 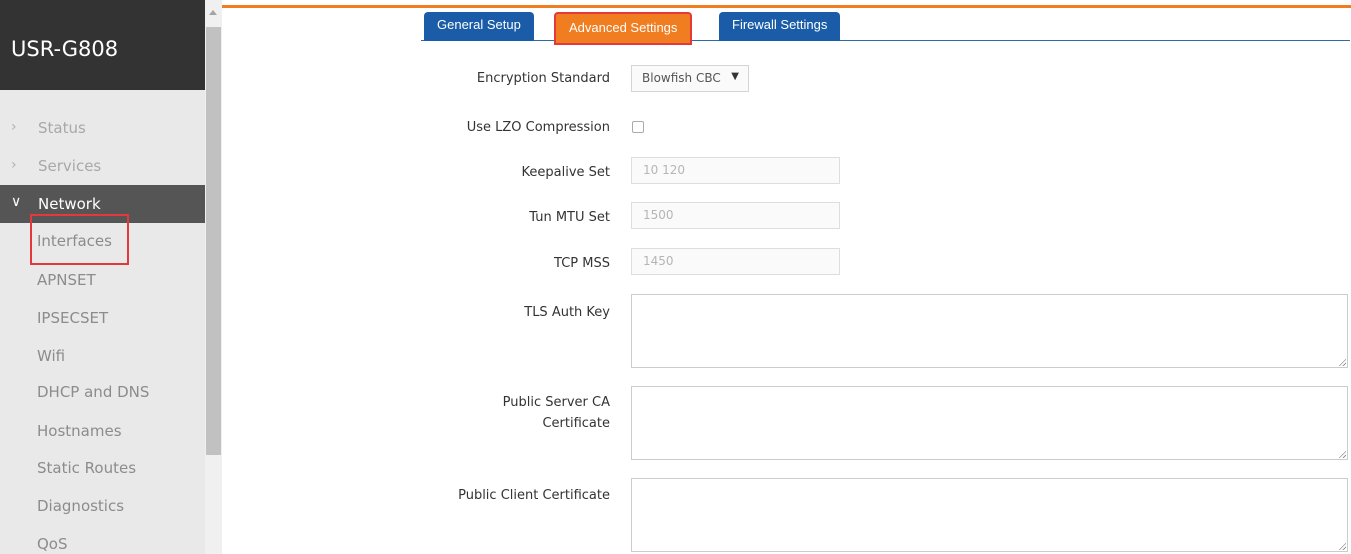 I want to click on interfaces-highlight-box, so click(x=79, y=239).